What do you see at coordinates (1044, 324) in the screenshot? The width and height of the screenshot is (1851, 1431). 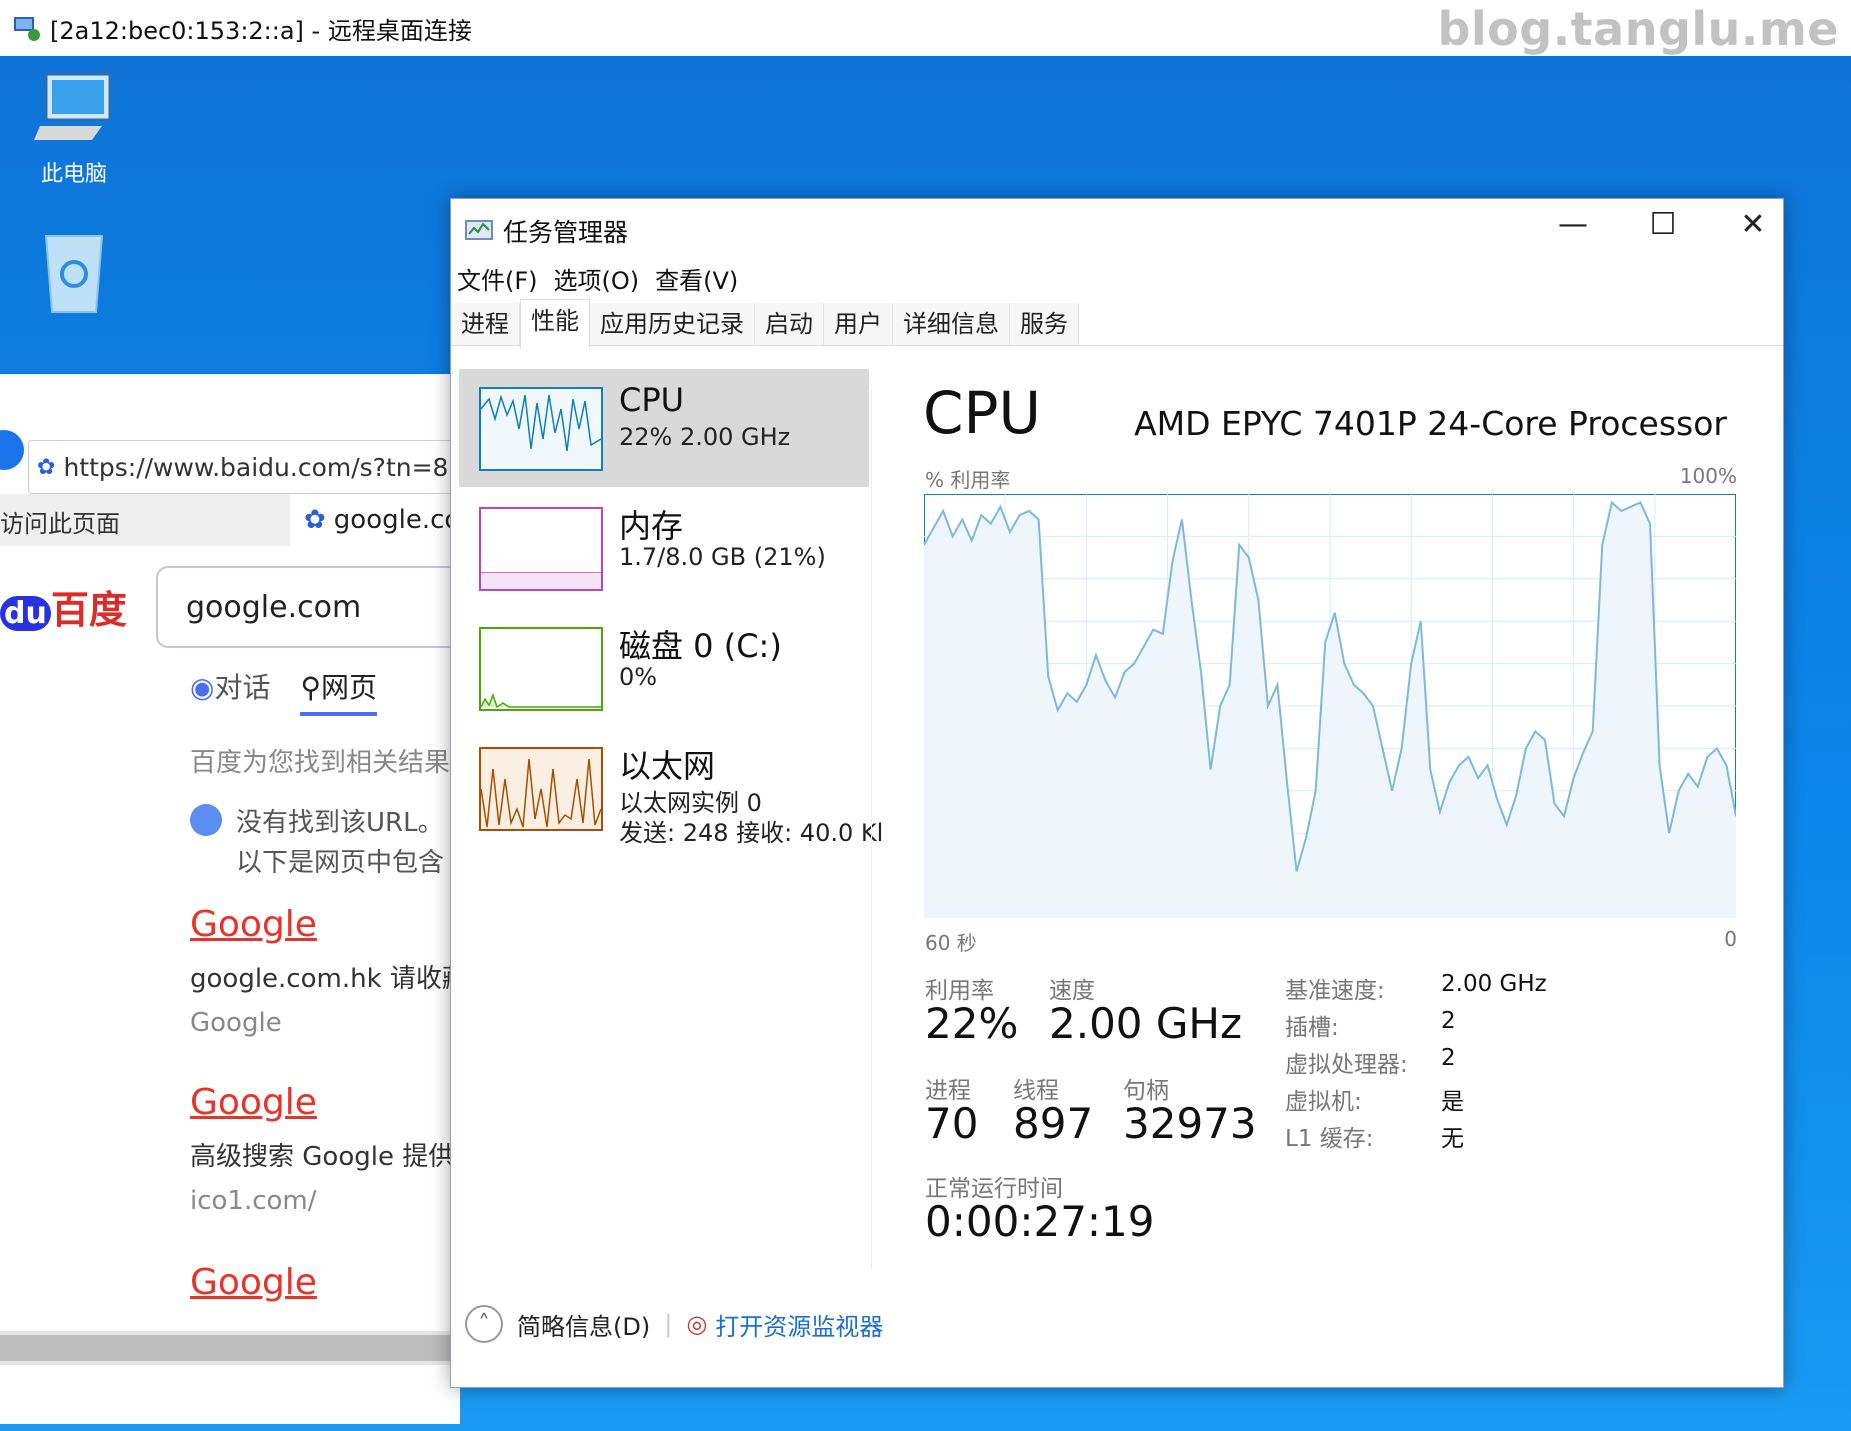 I see `tab-services: 服务` at bounding box center [1044, 324].